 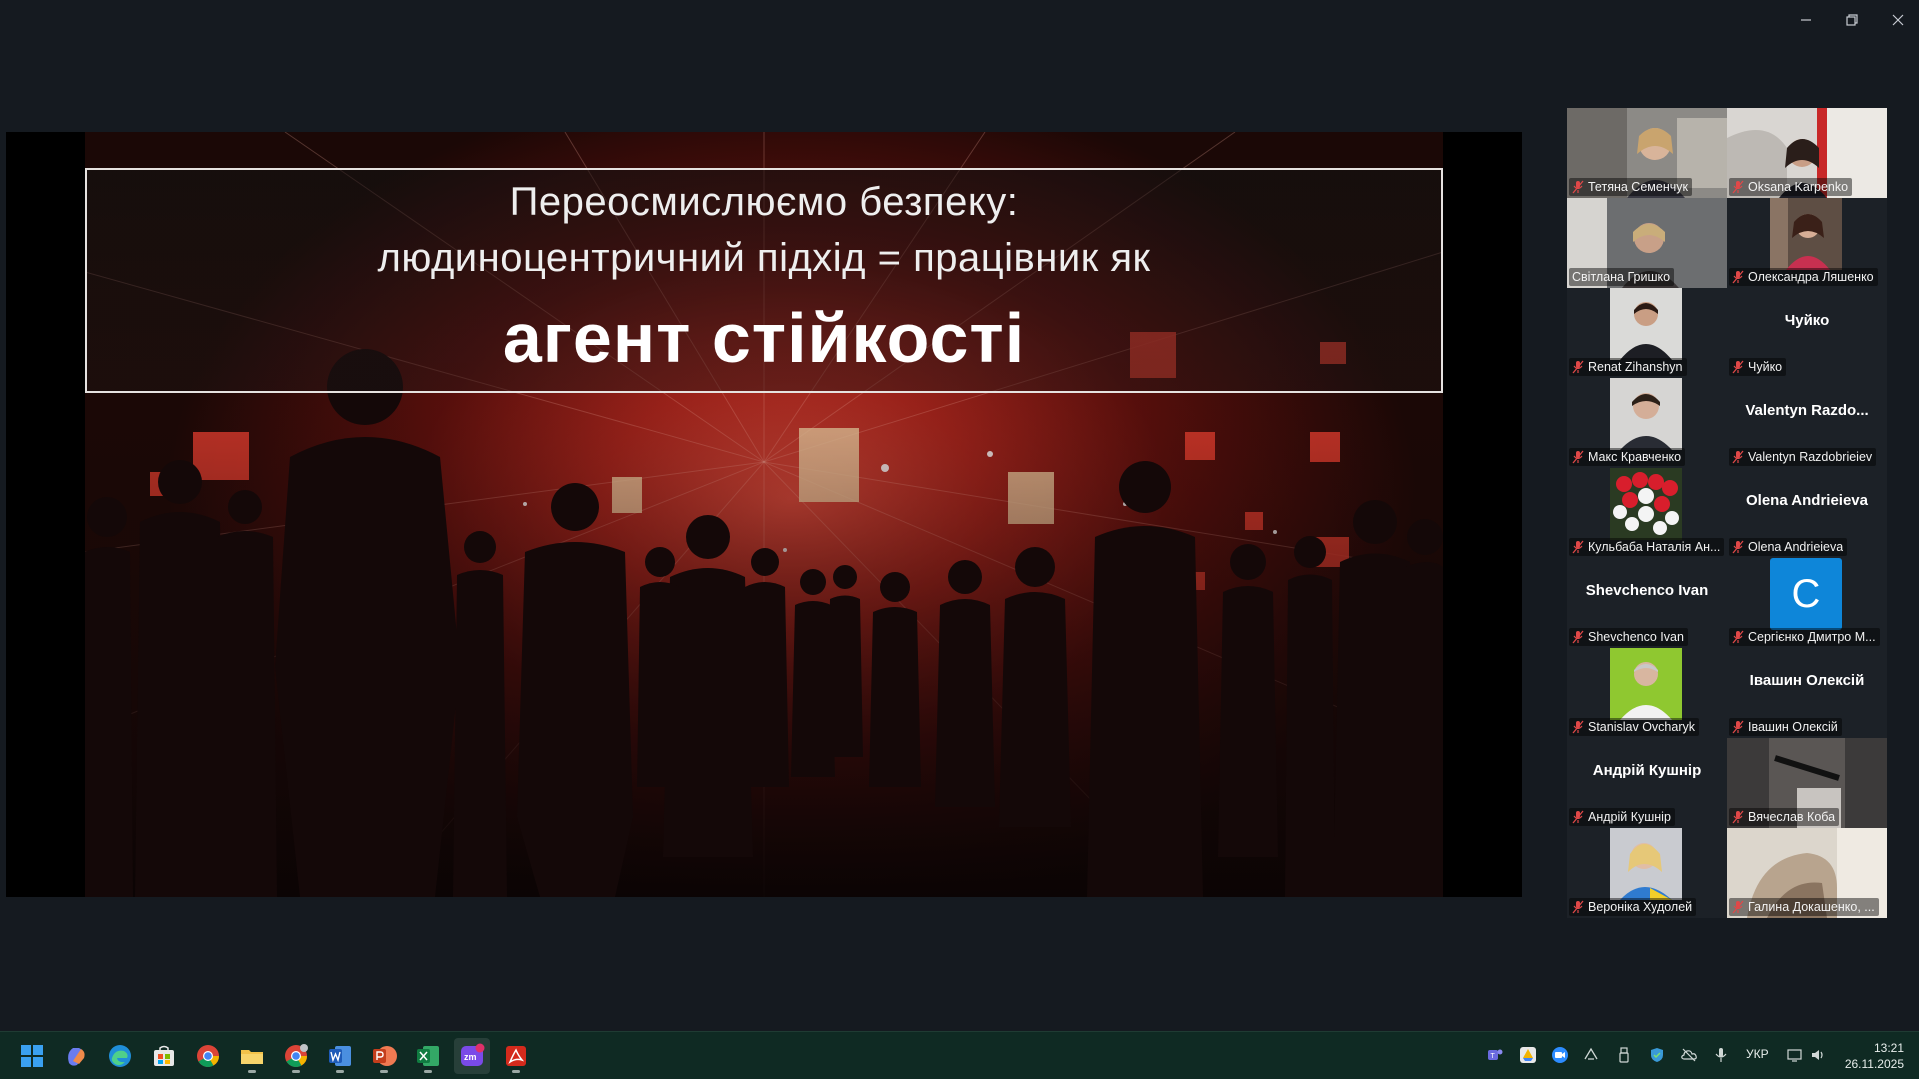 What do you see at coordinates (32, 1056) in the screenshot?
I see `start-button` at bounding box center [32, 1056].